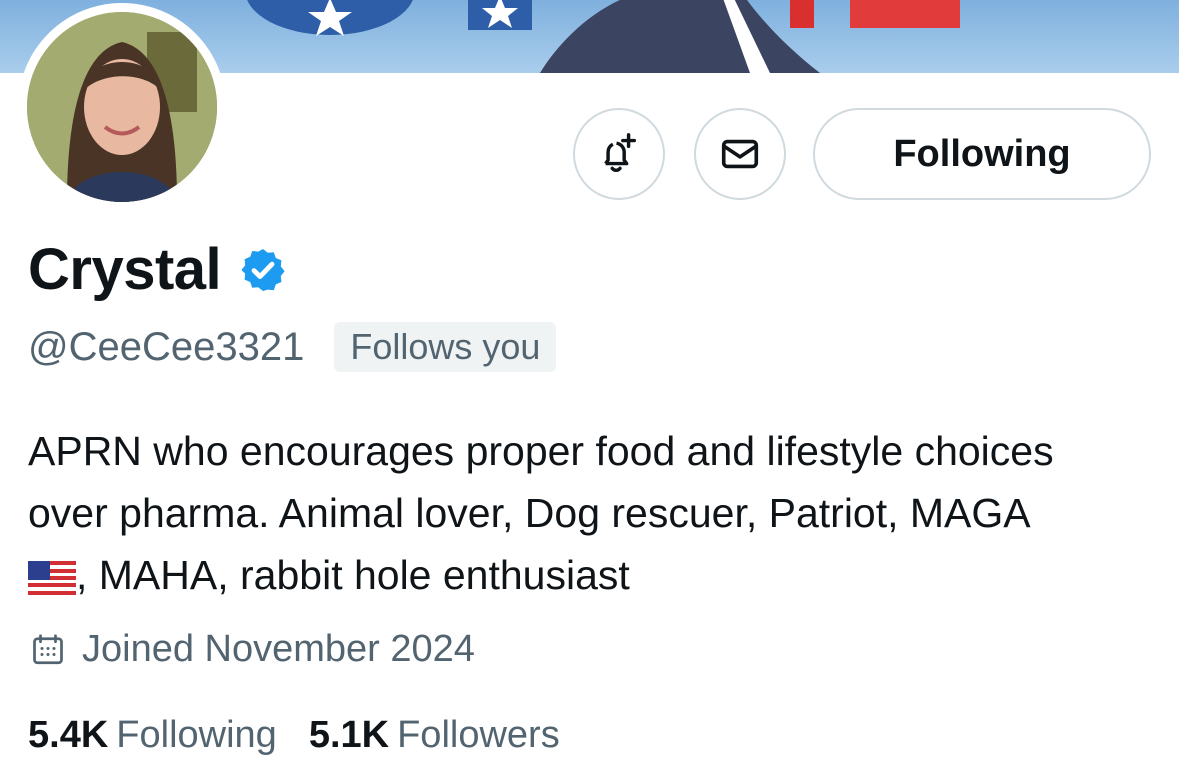  What do you see at coordinates (48, 648) in the screenshot?
I see `calendar-icon` at bounding box center [48, 648].